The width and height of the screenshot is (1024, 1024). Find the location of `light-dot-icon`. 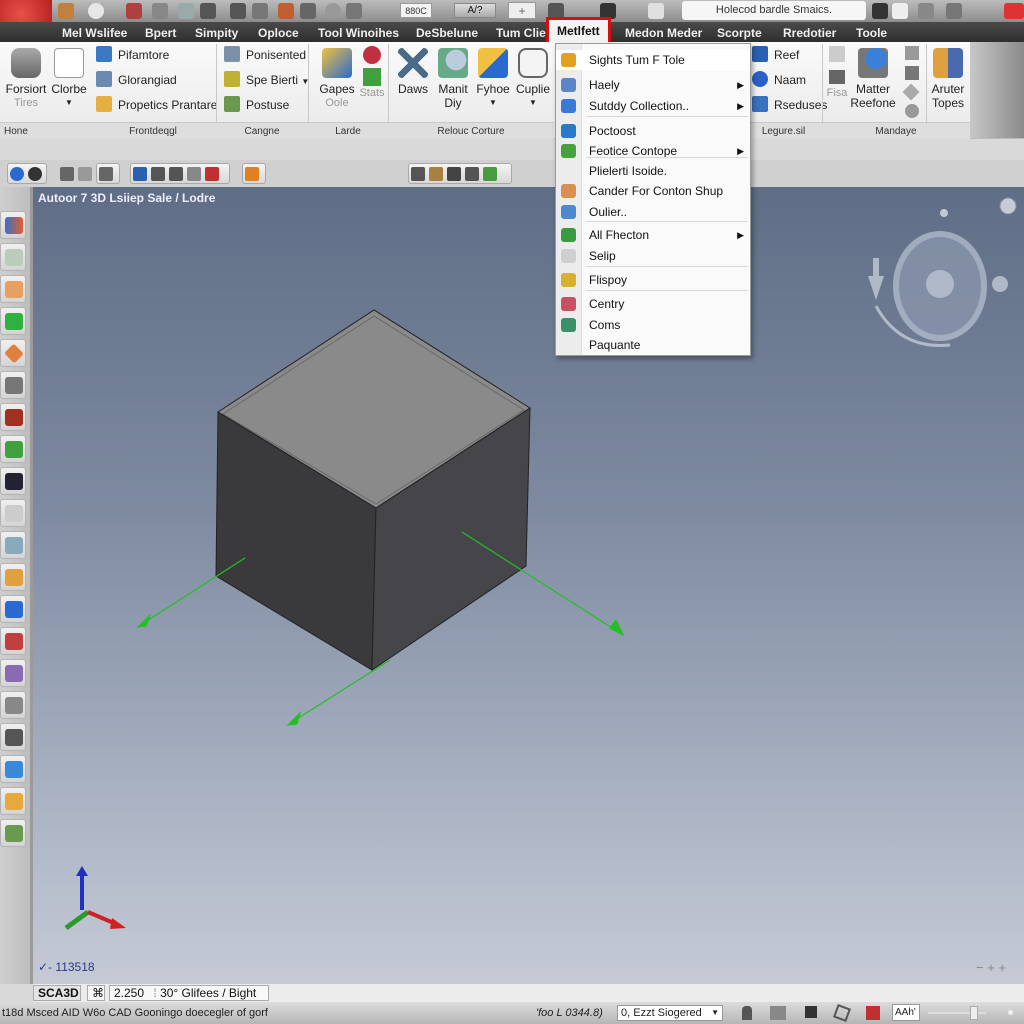

light-dot-icon is located at coordinates (944, 213).